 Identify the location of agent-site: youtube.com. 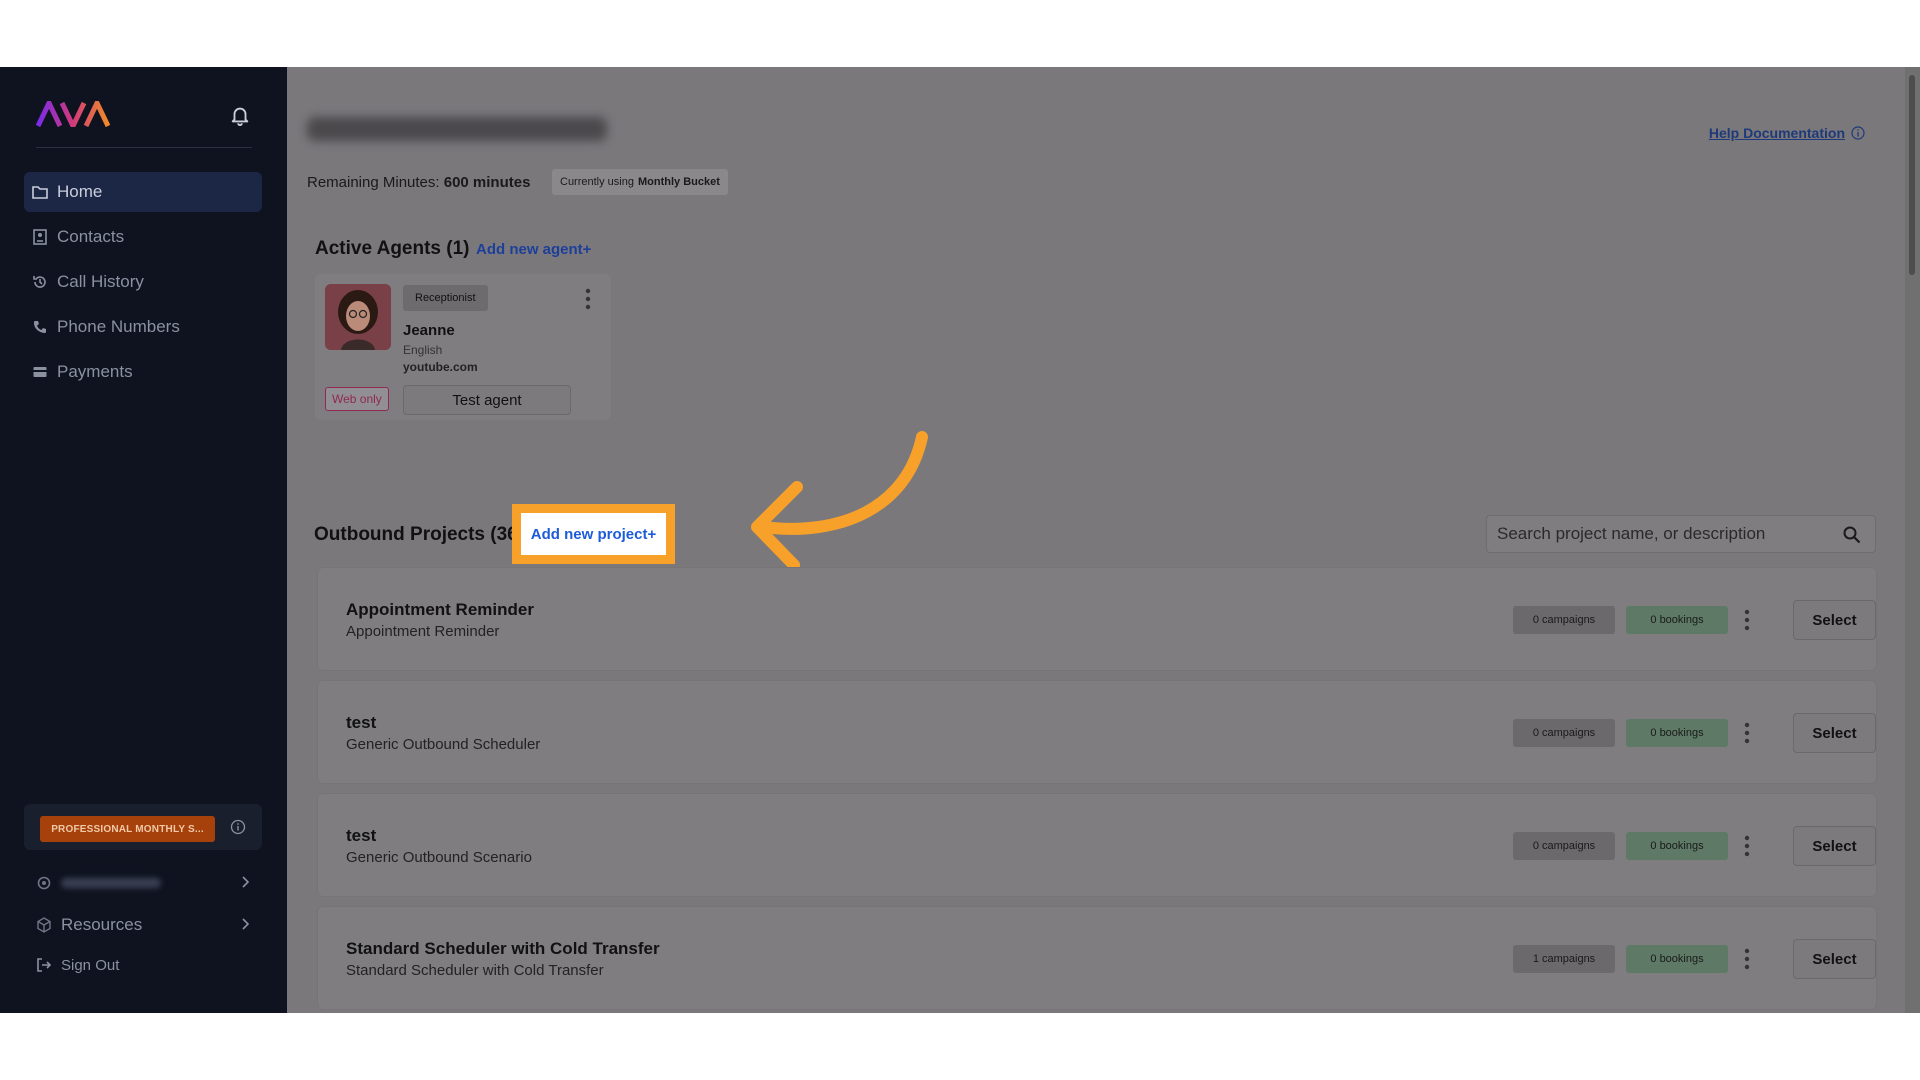
(440, 367).